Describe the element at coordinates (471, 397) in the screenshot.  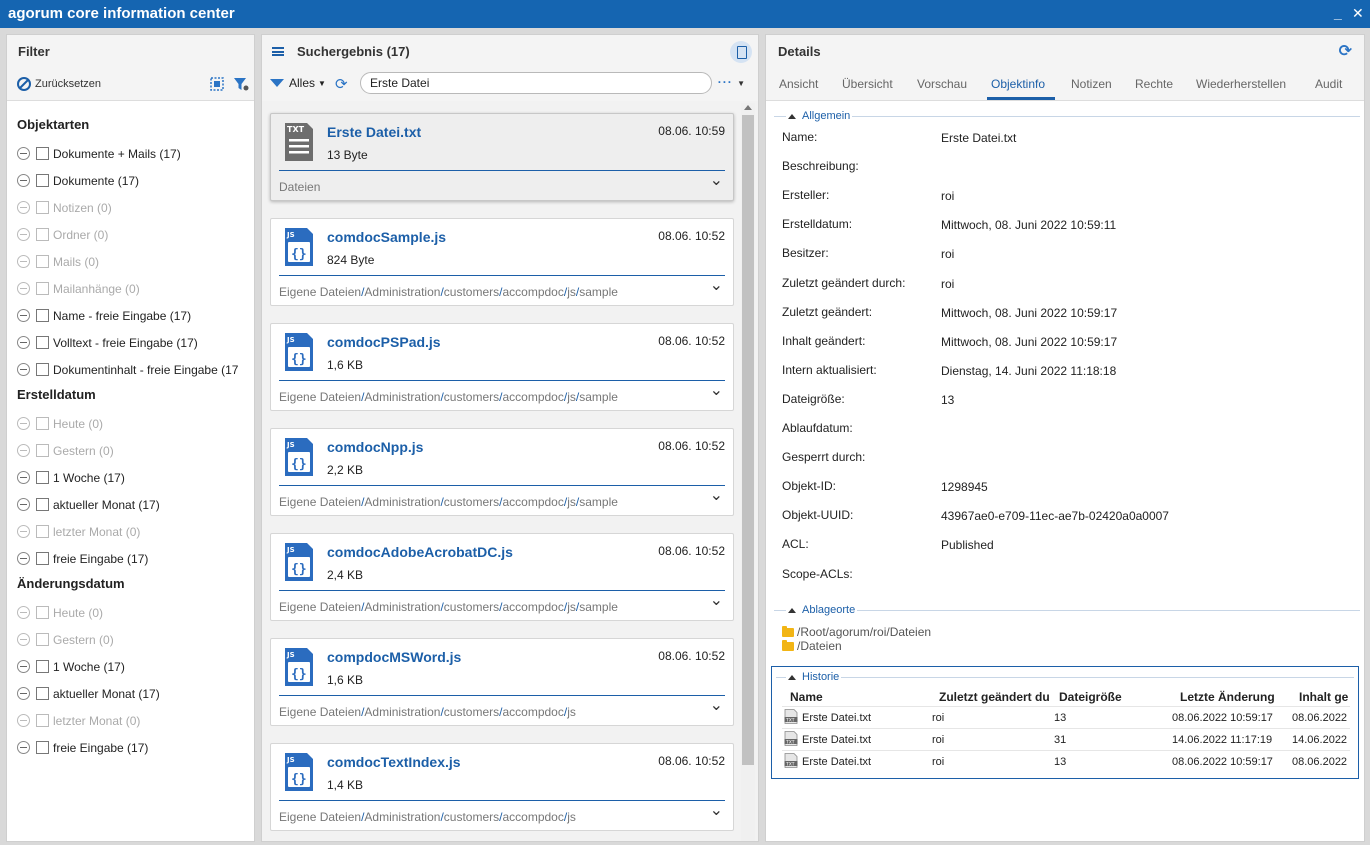
I see `path-segment: customers` at that location.